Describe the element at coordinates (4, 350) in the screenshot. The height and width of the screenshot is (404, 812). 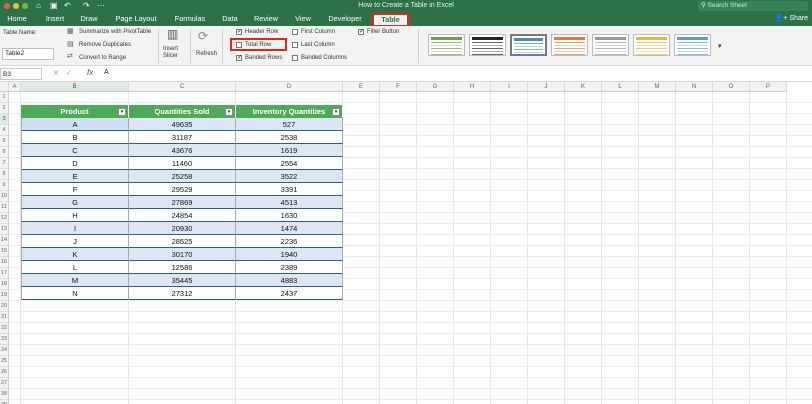
I see `row-header: 24` at that location.